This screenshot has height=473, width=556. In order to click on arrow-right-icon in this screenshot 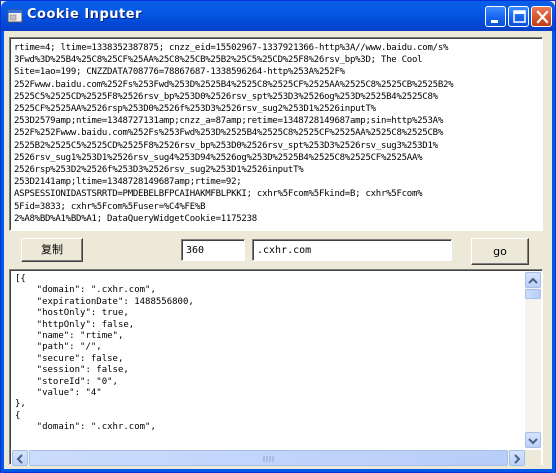, I will do `click(517, 459)`.